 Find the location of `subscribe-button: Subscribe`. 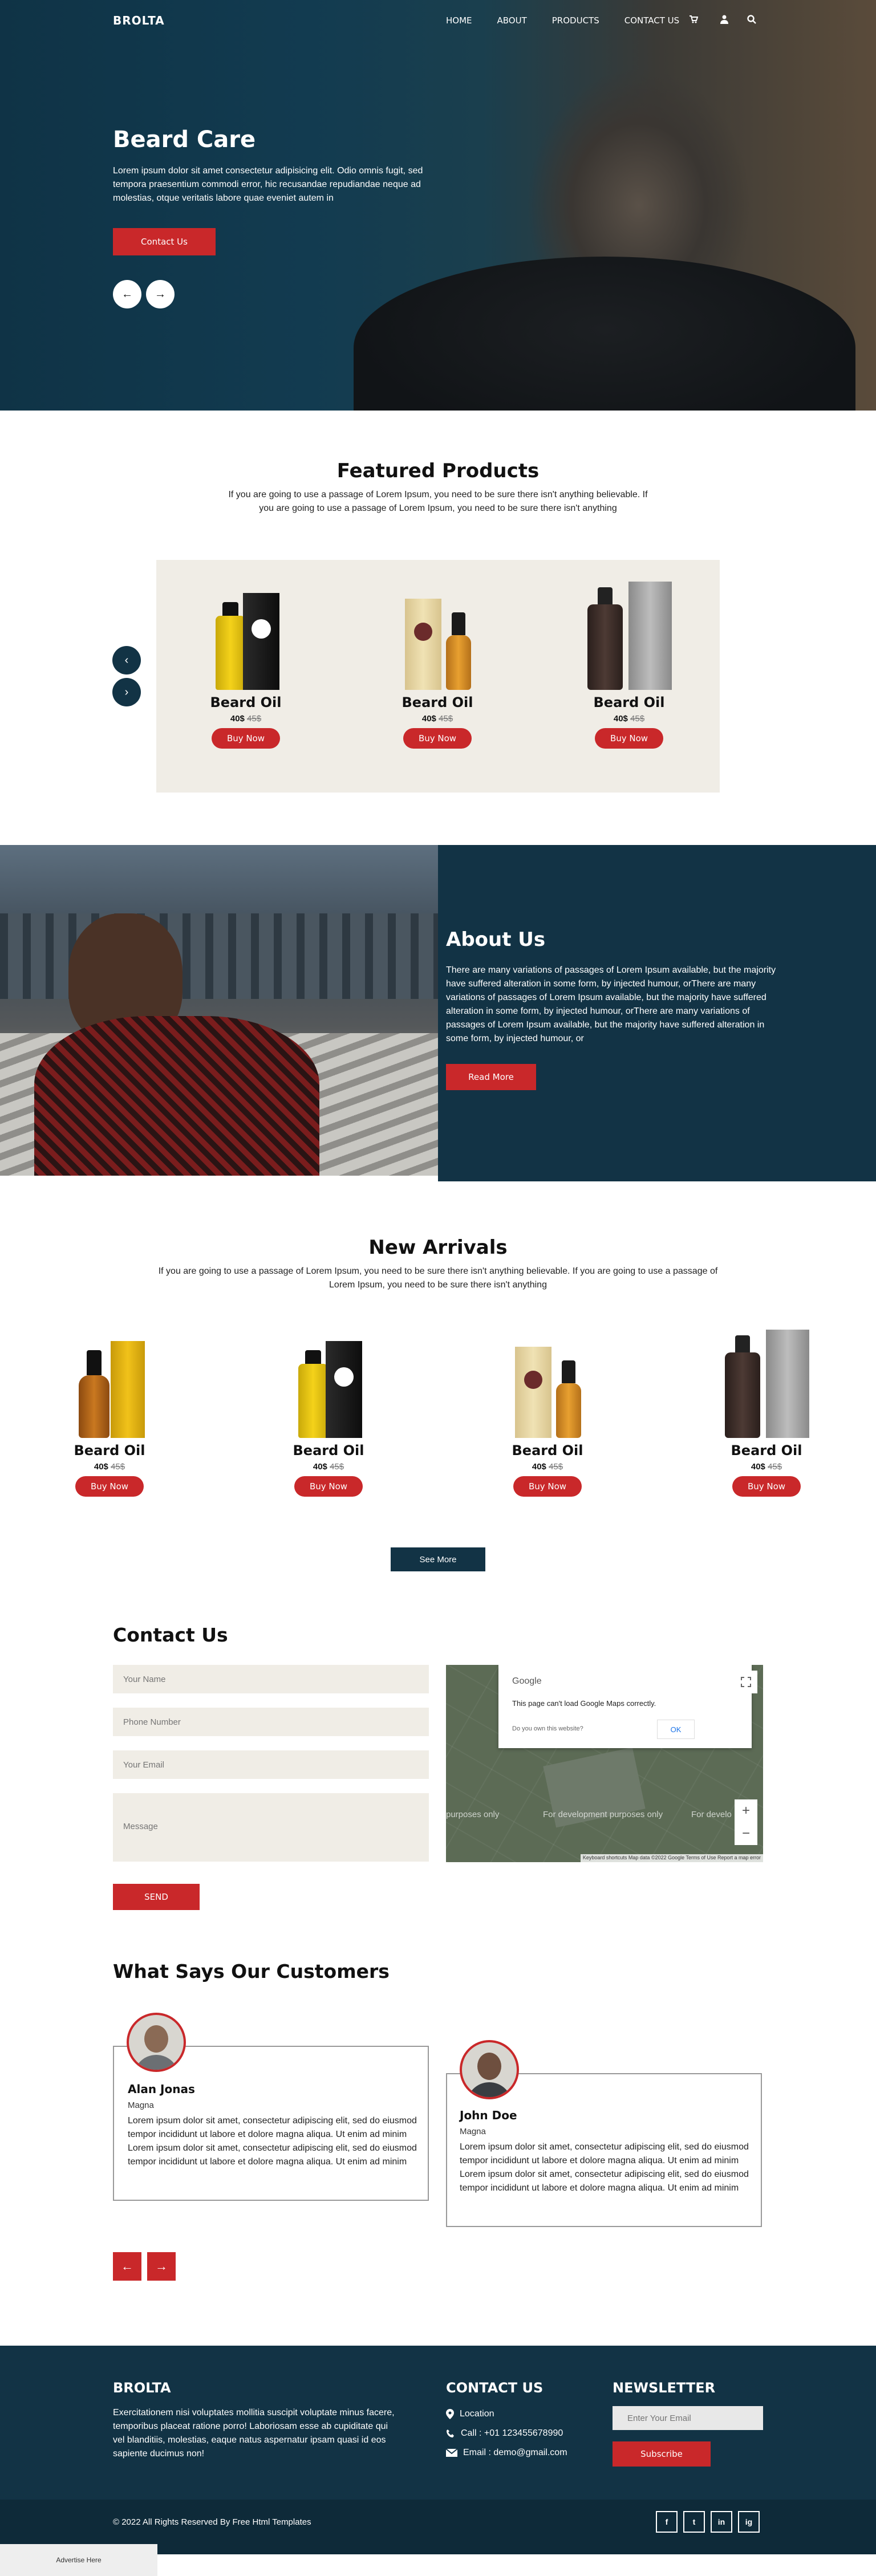

subscribe-button: Subscribe is located at coordinates (662, 2454).